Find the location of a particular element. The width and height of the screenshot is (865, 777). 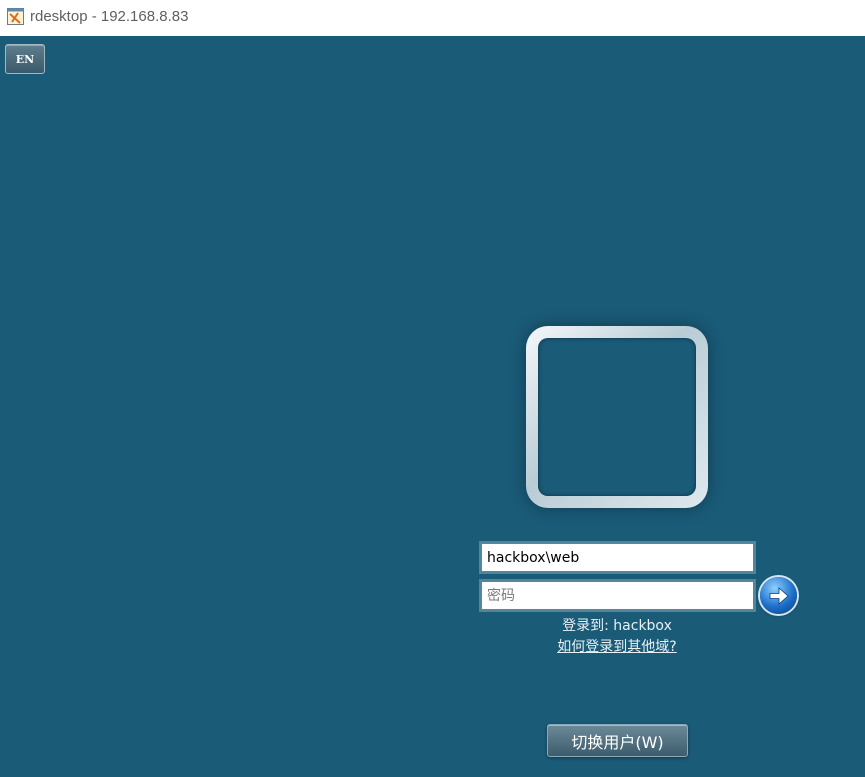

window-titlebar: rdesktop - 192.168.8.83 is located at coordinates (432, 18).